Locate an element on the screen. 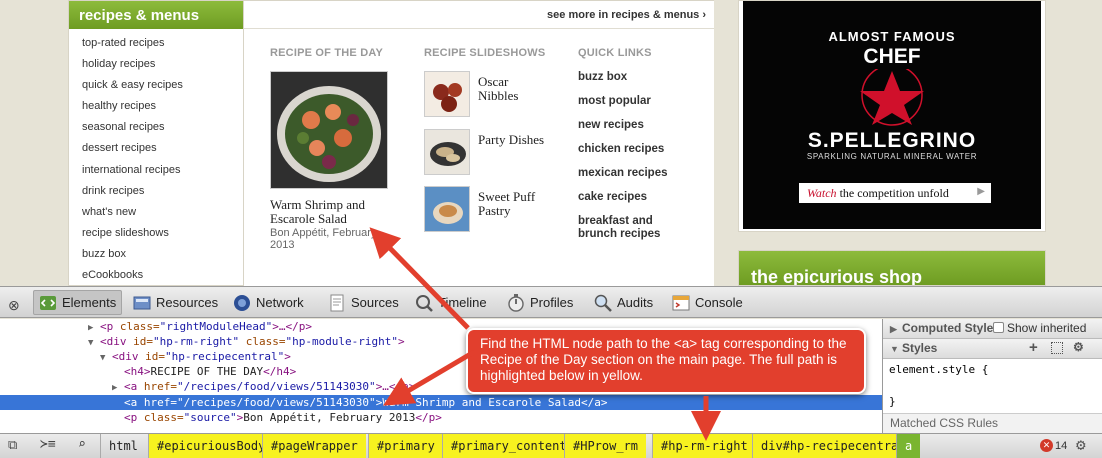 This screenshot has width=1102, height=458. rule-close-brace: } is located at coordinates (892, 401).